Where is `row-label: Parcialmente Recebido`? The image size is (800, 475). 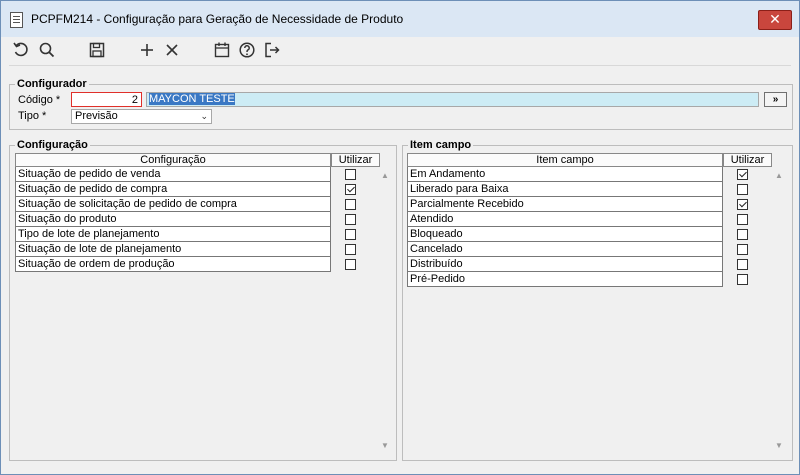
row-label: Parcialmente Recebido is located at coordinates (565, 204).